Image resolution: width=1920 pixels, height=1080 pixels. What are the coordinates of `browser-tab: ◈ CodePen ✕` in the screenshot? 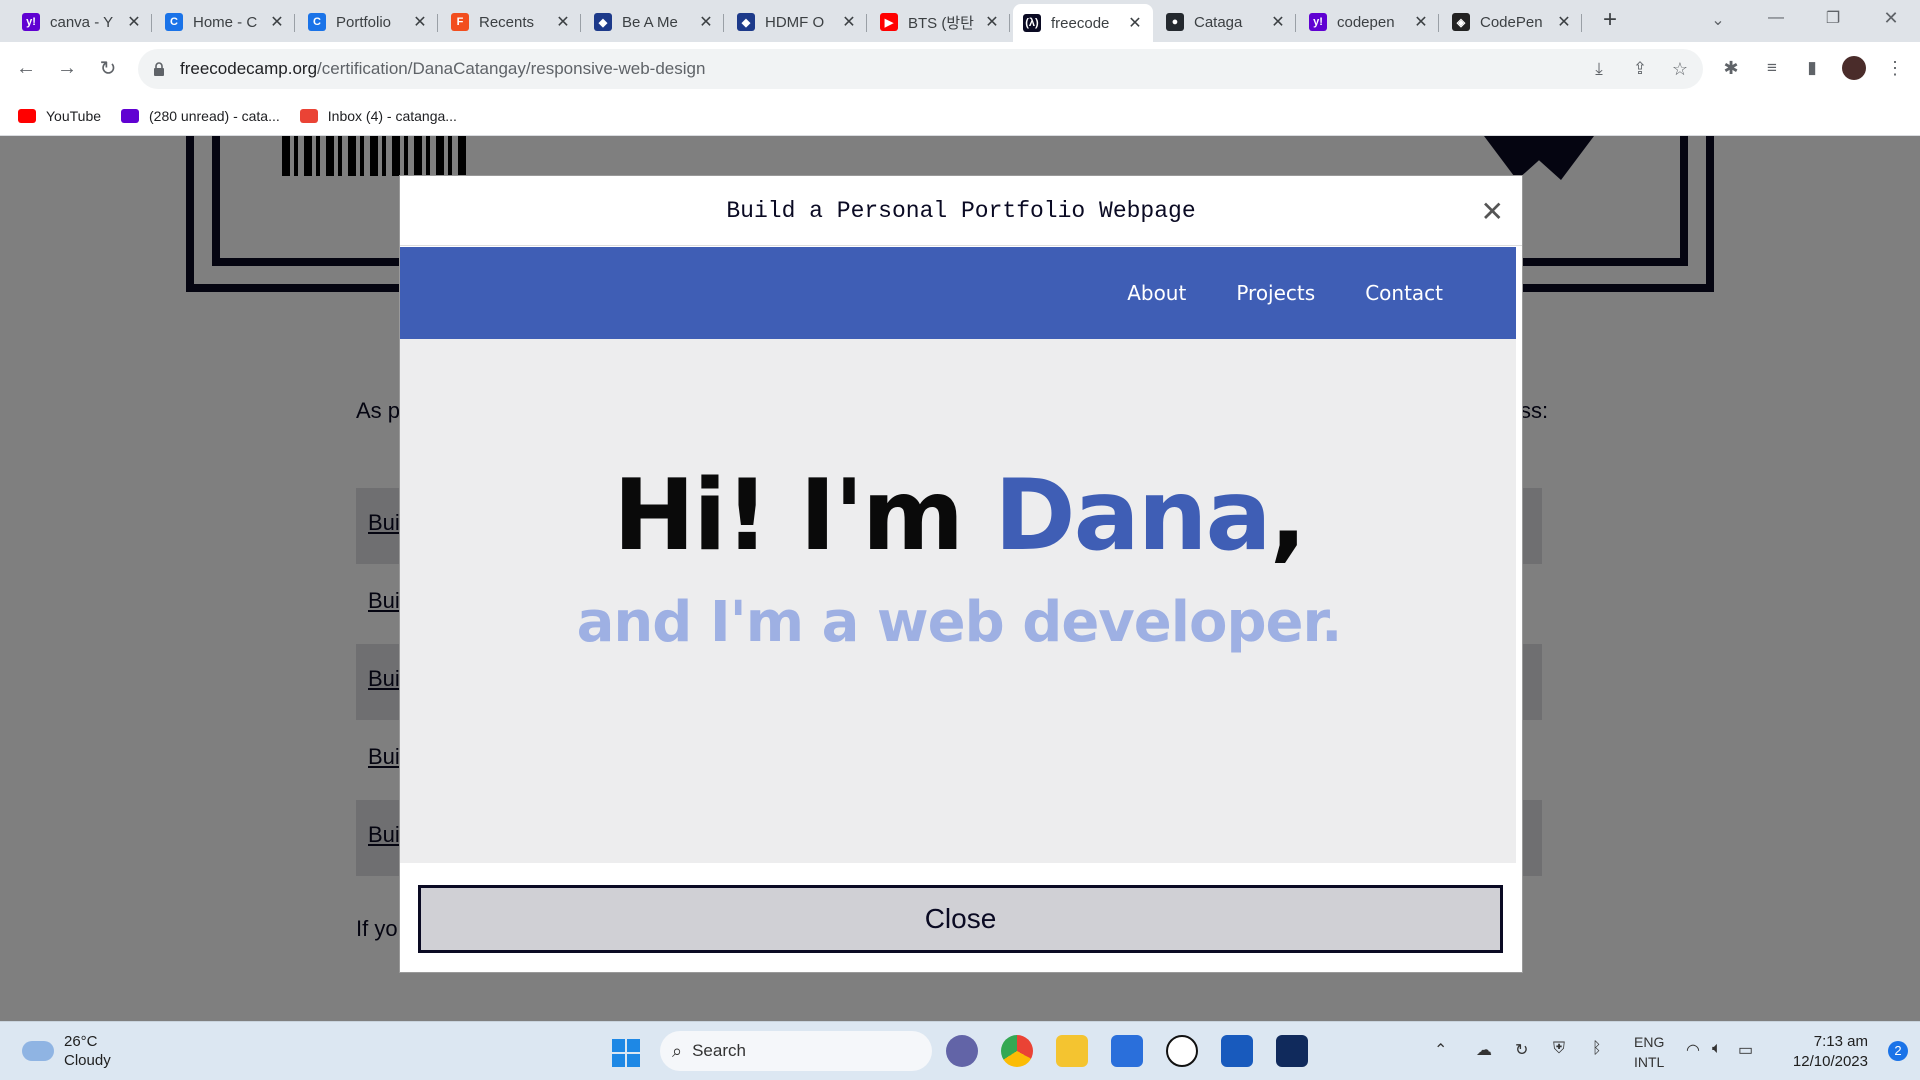 It's located at (1512, 22).